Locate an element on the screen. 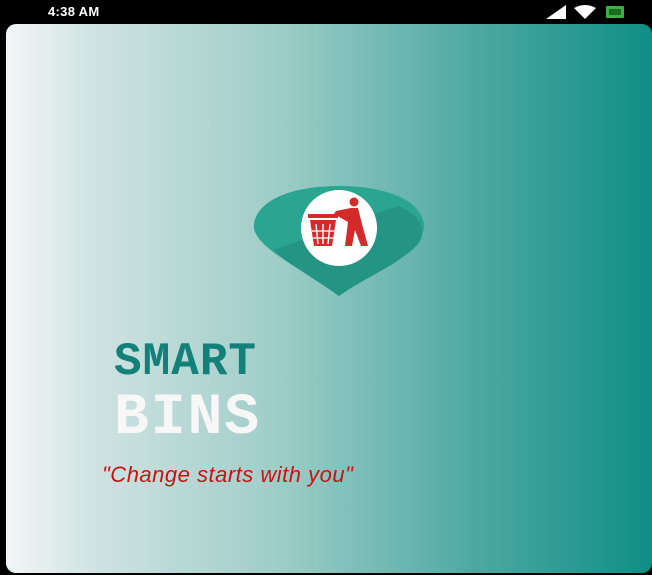  app-title-line1: SMART is located at coordinates (186, 362).